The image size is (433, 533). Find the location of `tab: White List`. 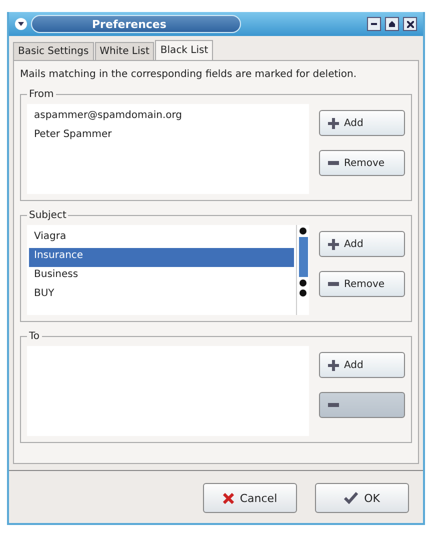

tab: White List is located at coordinates (124, 51).